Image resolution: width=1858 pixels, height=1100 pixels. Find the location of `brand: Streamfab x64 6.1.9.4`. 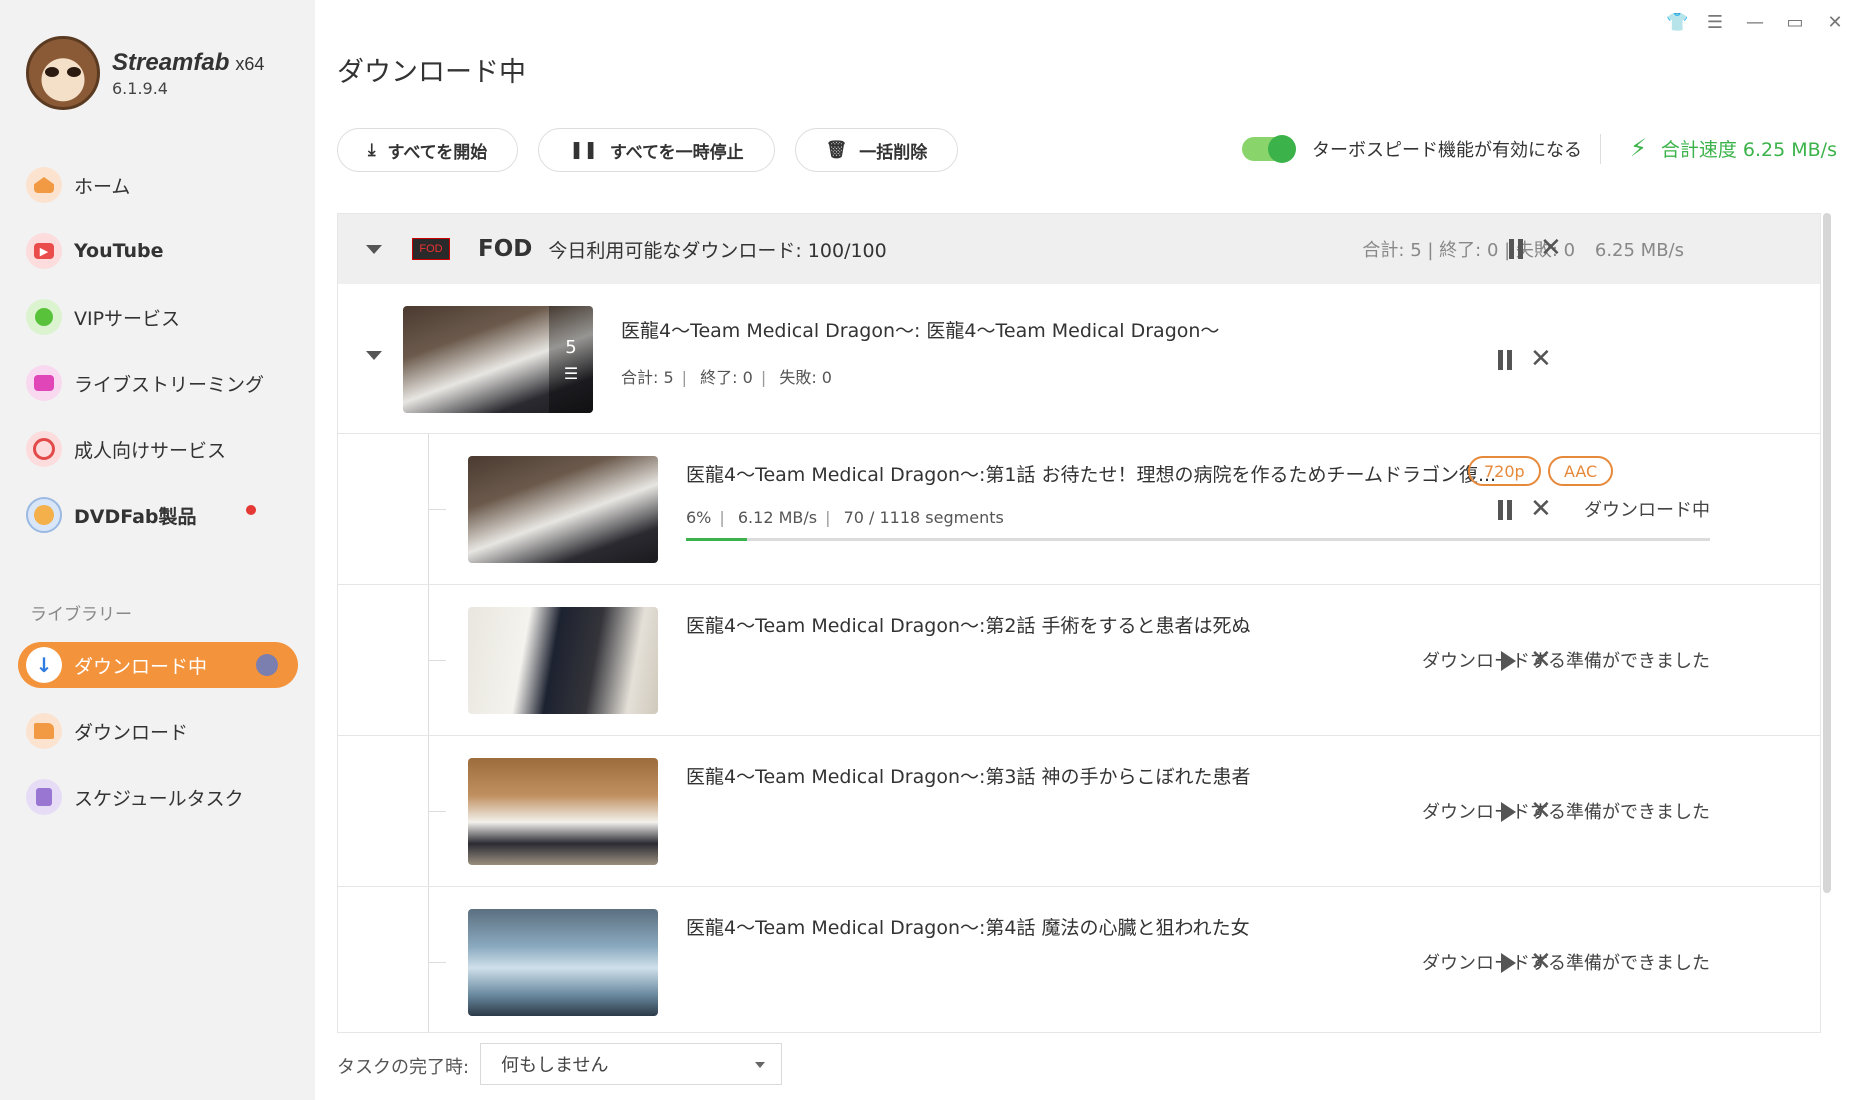

brand: Streamfab x64 6.1.9.4 is located at coordinates (145, 73).